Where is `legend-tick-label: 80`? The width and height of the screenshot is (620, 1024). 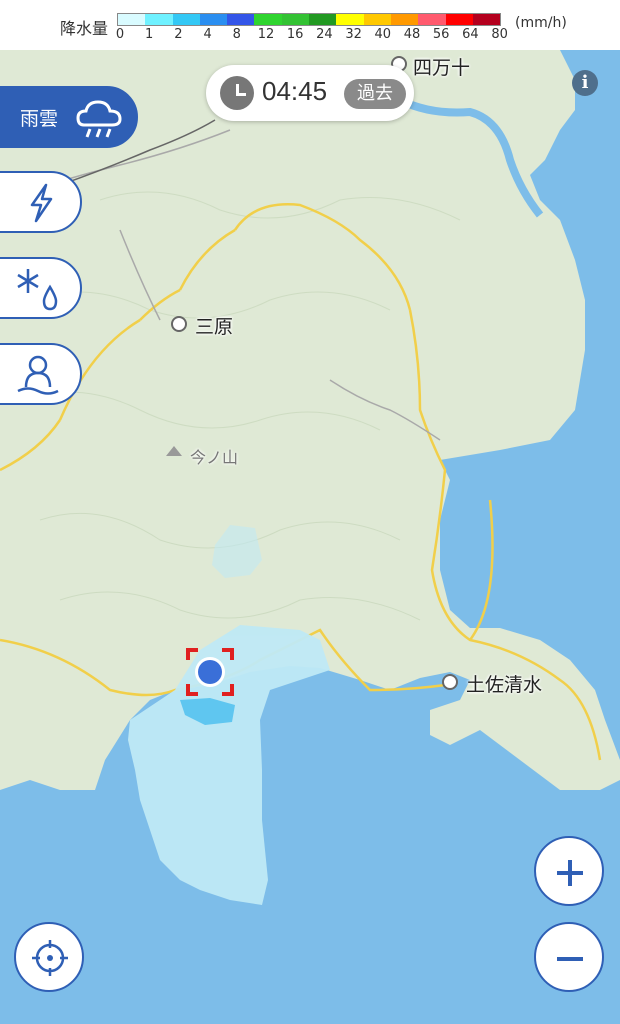
legend-tick-label: 80 is located at coordinates (499, 34).